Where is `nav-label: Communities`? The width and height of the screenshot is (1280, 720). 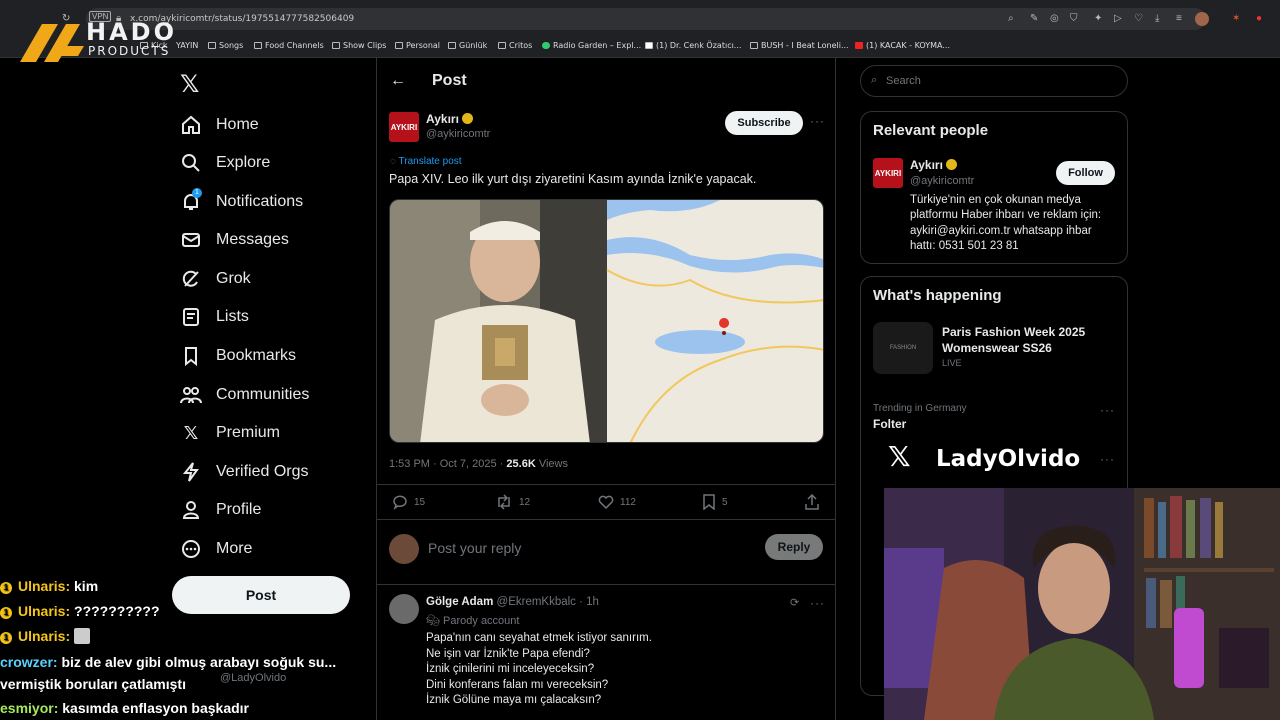
nav-label: Communities is located at coordinates (263, 394).